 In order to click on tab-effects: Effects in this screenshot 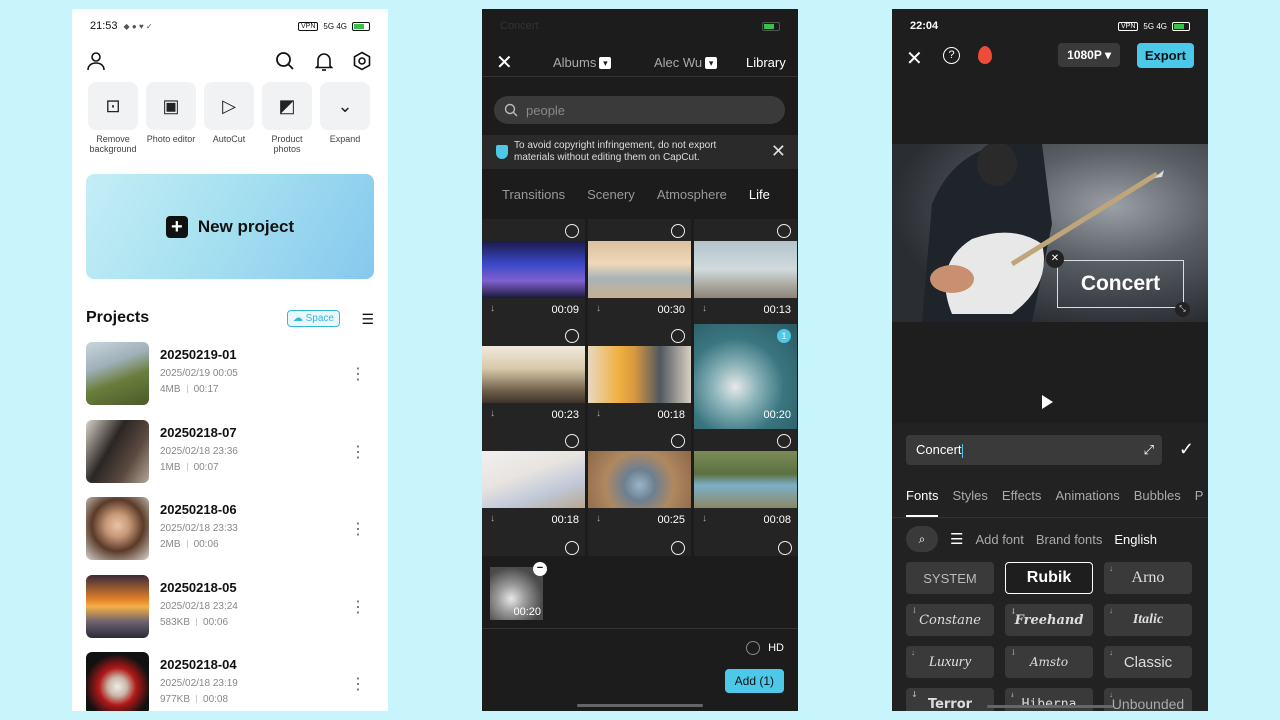, I will do `click(1022, 495)`.